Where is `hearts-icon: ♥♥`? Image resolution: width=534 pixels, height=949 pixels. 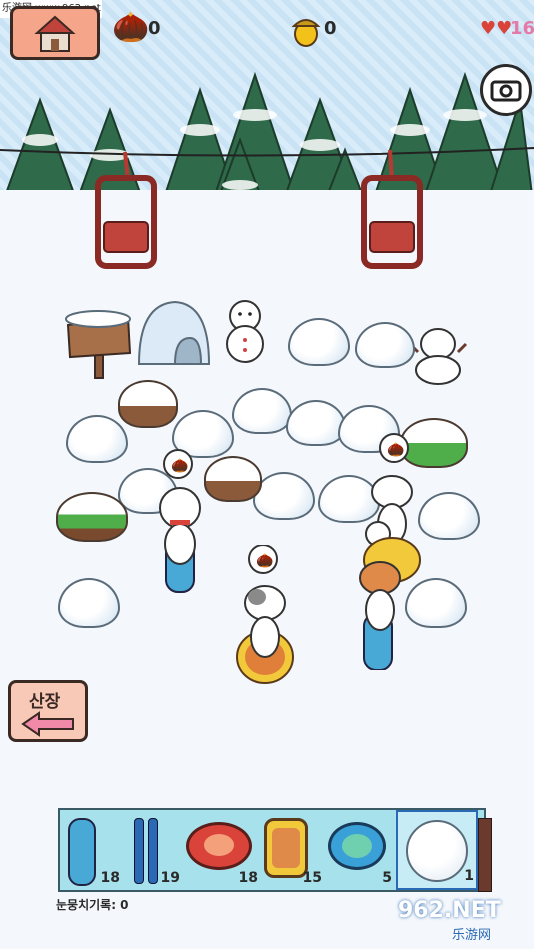
hearts-icon: ♥♥ is located at coordinates (496, 28).